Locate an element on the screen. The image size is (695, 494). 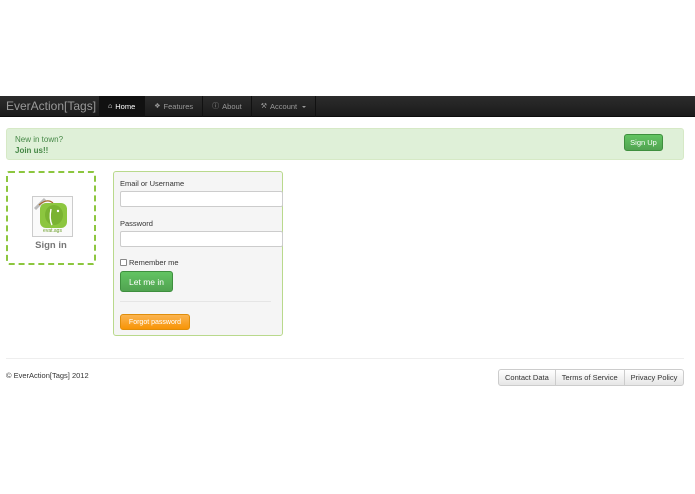
app-logo: evat.ags is located at coordinates (52, 216).